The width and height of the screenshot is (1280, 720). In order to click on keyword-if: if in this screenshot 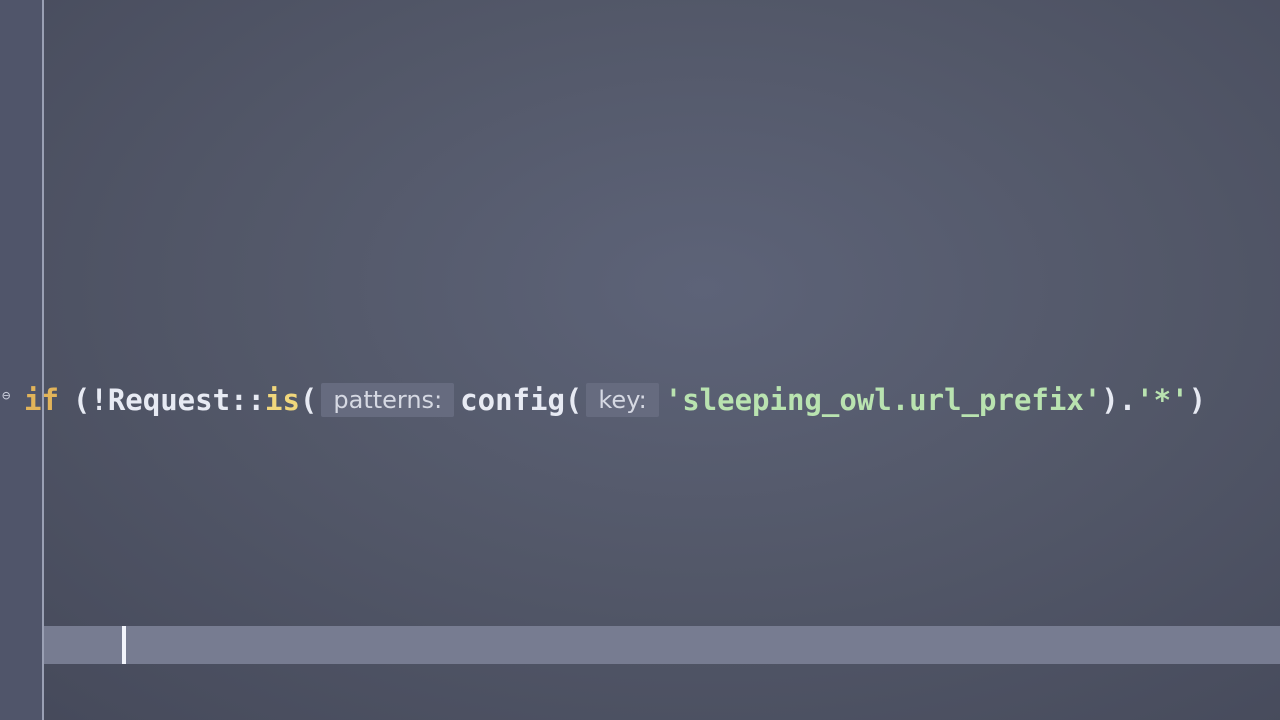, I will do `click(41, 400)`.